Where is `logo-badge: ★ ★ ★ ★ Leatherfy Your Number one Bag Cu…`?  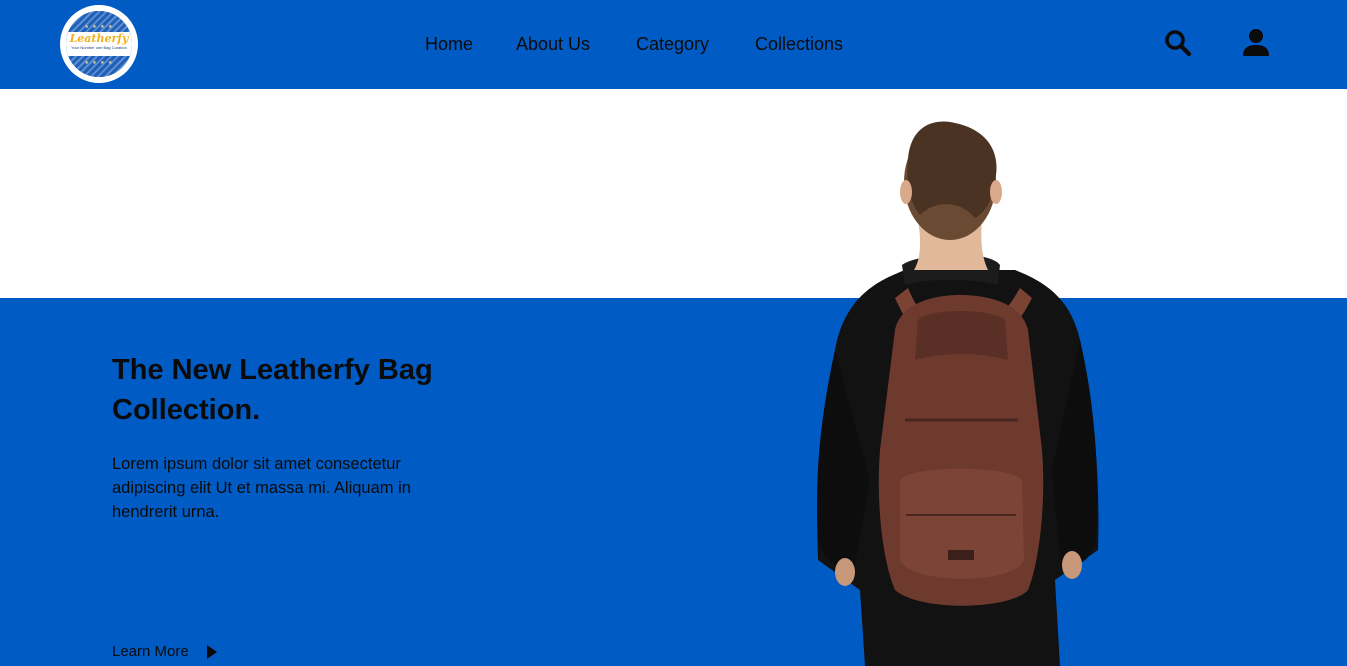 logo-badge: ★ ★ ★ ★ Leatherfy Your Number one Bag Cu… is located at coordinates (99, 44).